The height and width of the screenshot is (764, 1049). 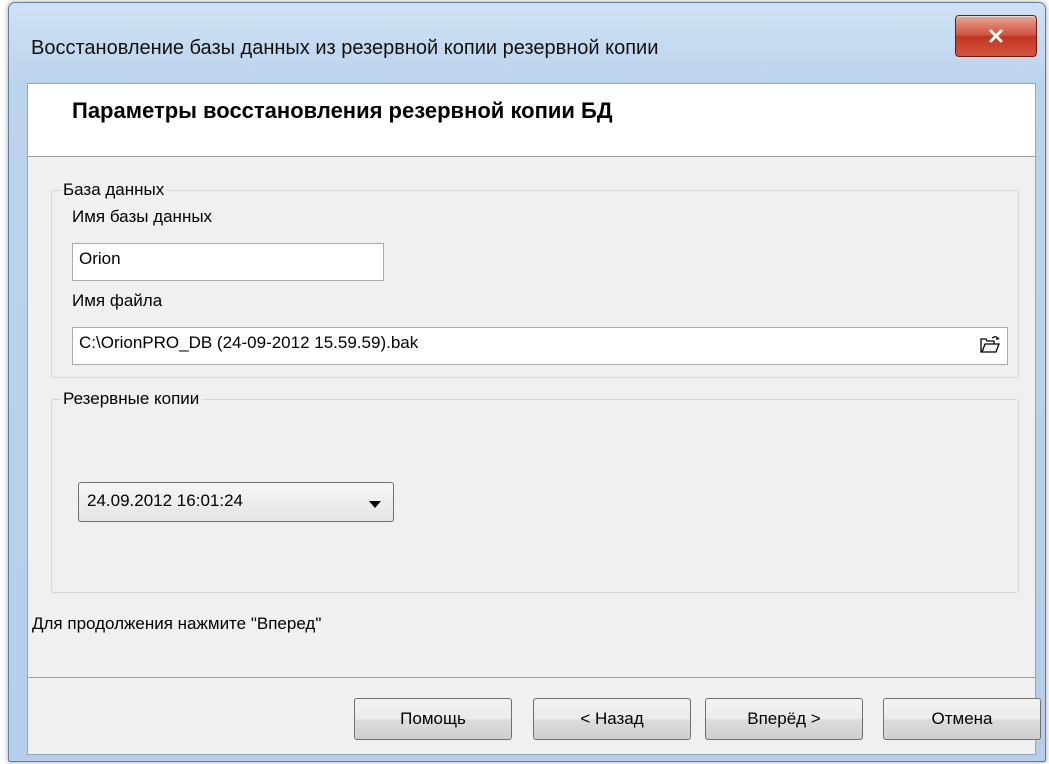 I want to click on cancel-button: Отмена, so click(x=962, y=719).